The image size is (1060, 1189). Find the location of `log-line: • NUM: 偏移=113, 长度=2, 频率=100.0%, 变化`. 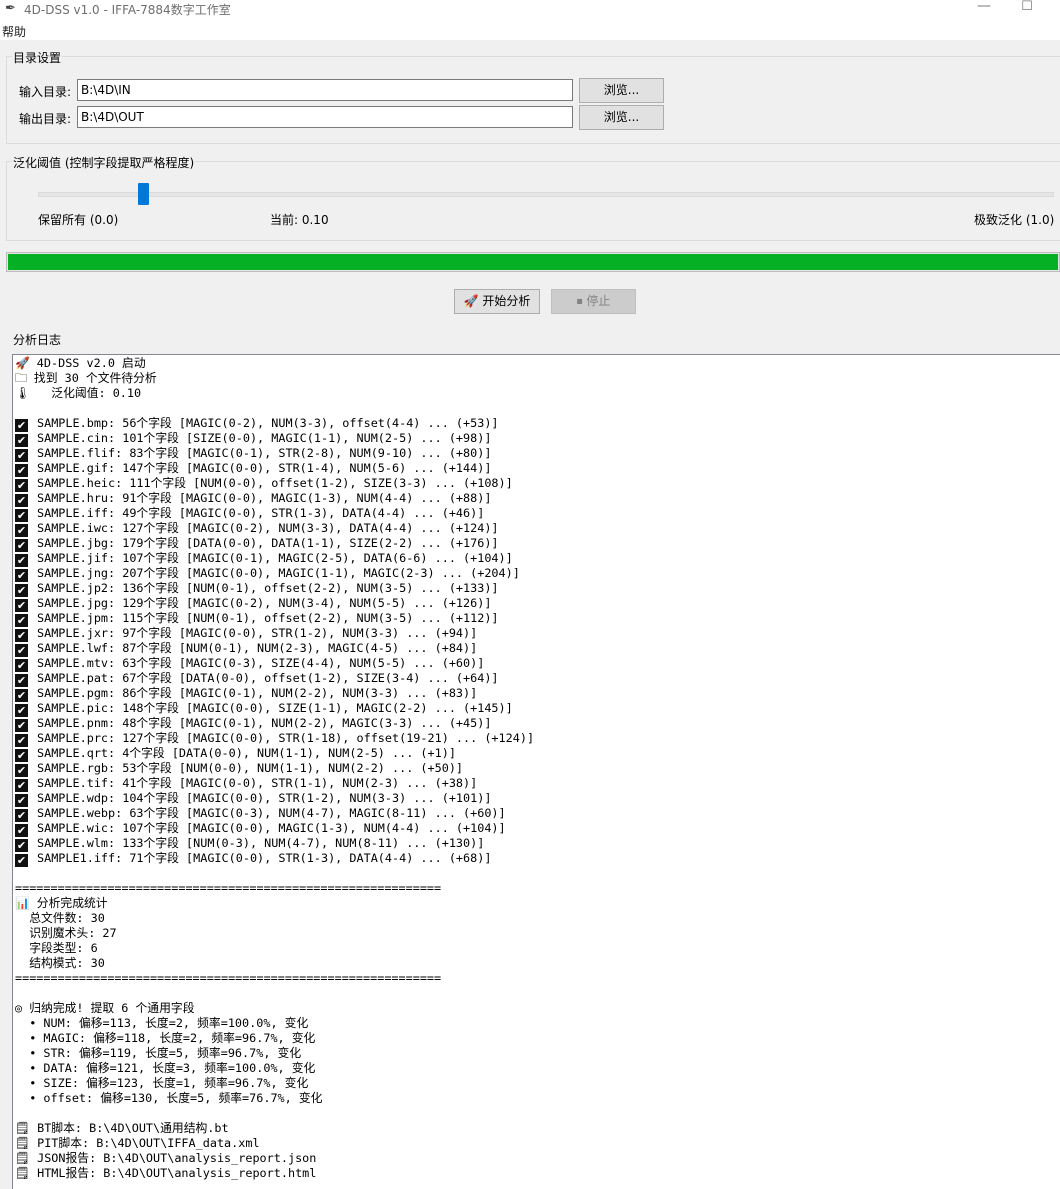

log-line: • NUM: 偏移=113, 长度=2, 频率=100.0%, 变化 is located at coordinates (274, 1023).